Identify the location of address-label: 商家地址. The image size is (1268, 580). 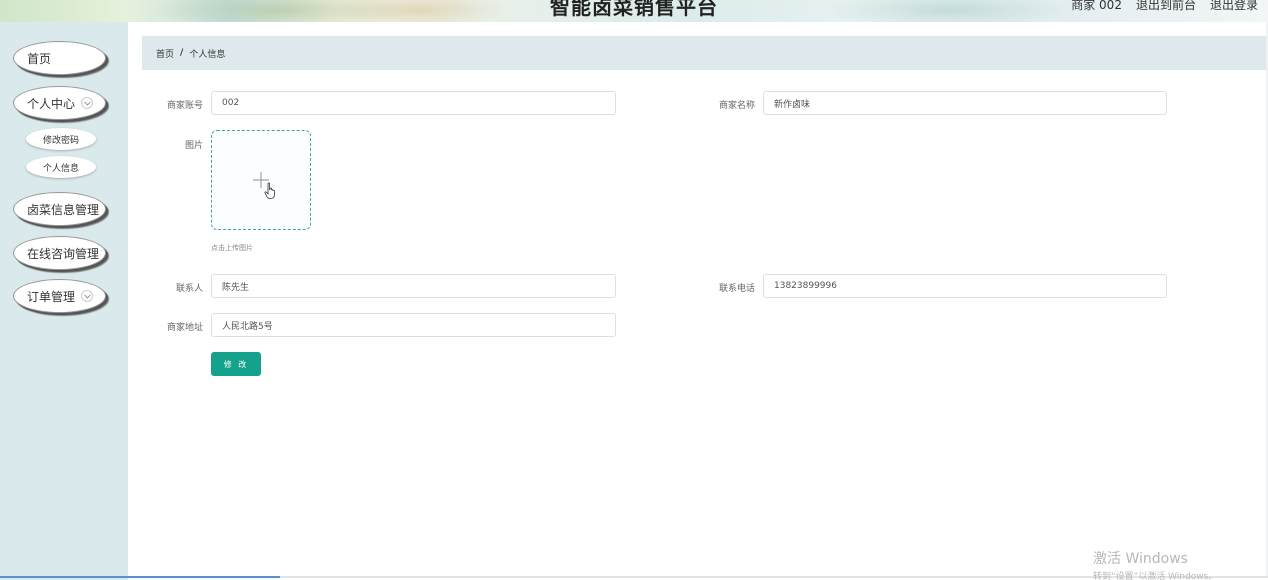
(184, 328).